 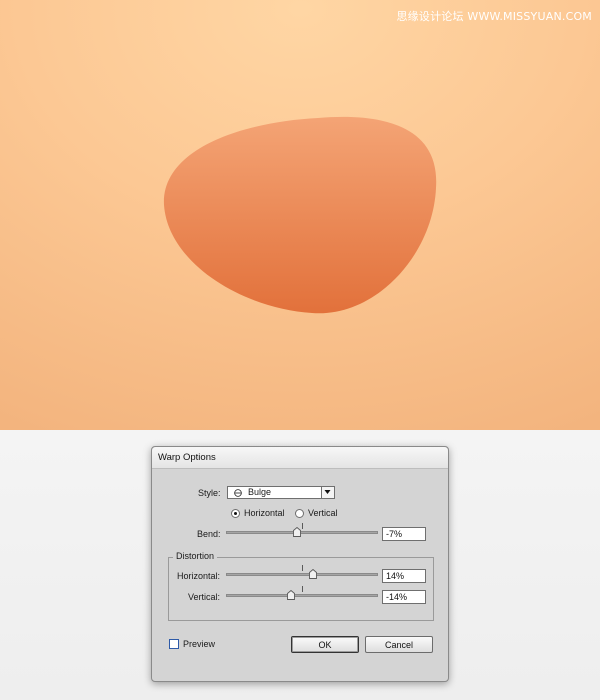 I want to click on horizontal-radio, so click(x=235, y=513).